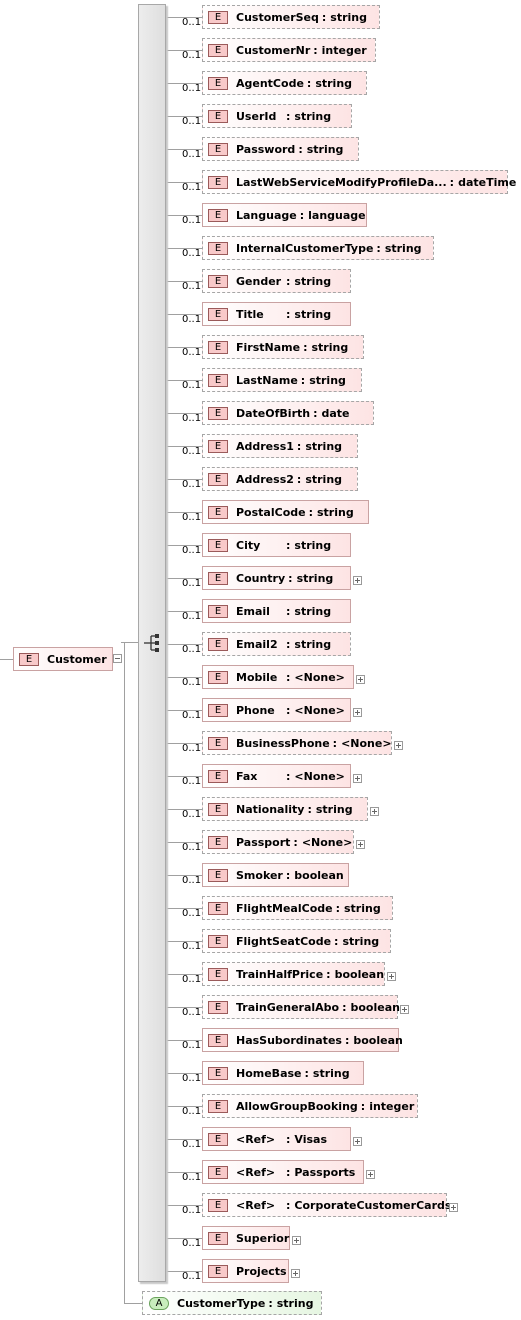  Describe the element at coordinates (276, 545) in the screenshot. I see `element-box: E City: string` at that location.